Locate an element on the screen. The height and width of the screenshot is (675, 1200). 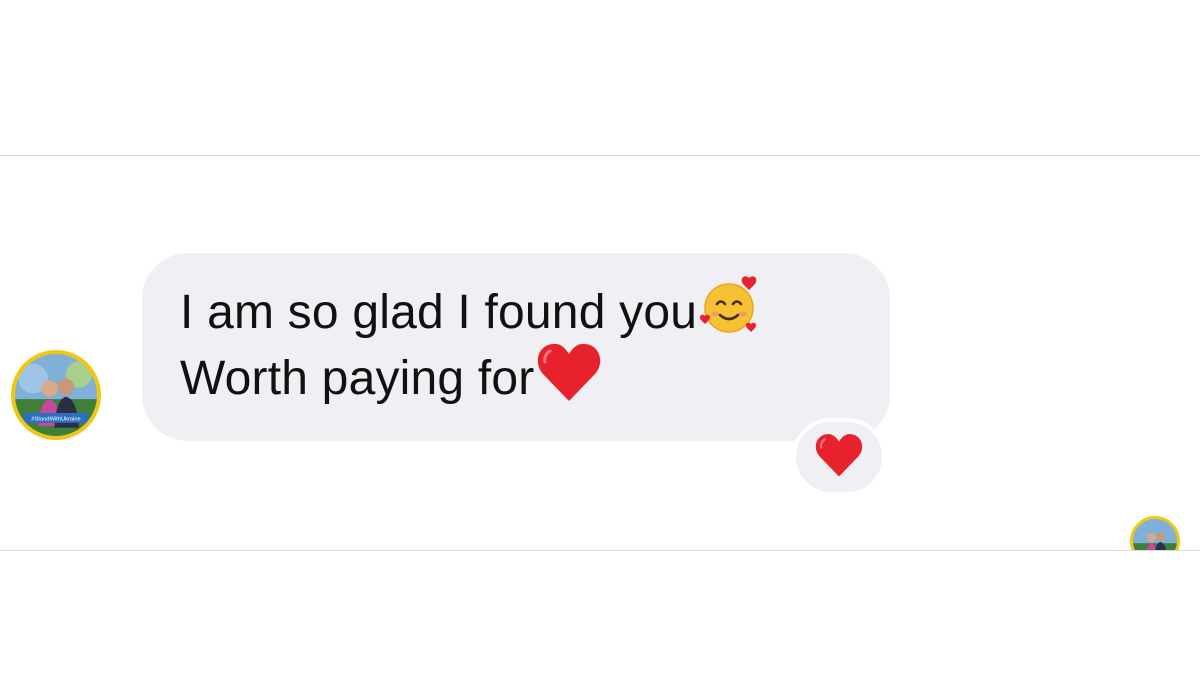
avatar-badge-text: #StandWithUkraine is located at coordinates (55, 419).